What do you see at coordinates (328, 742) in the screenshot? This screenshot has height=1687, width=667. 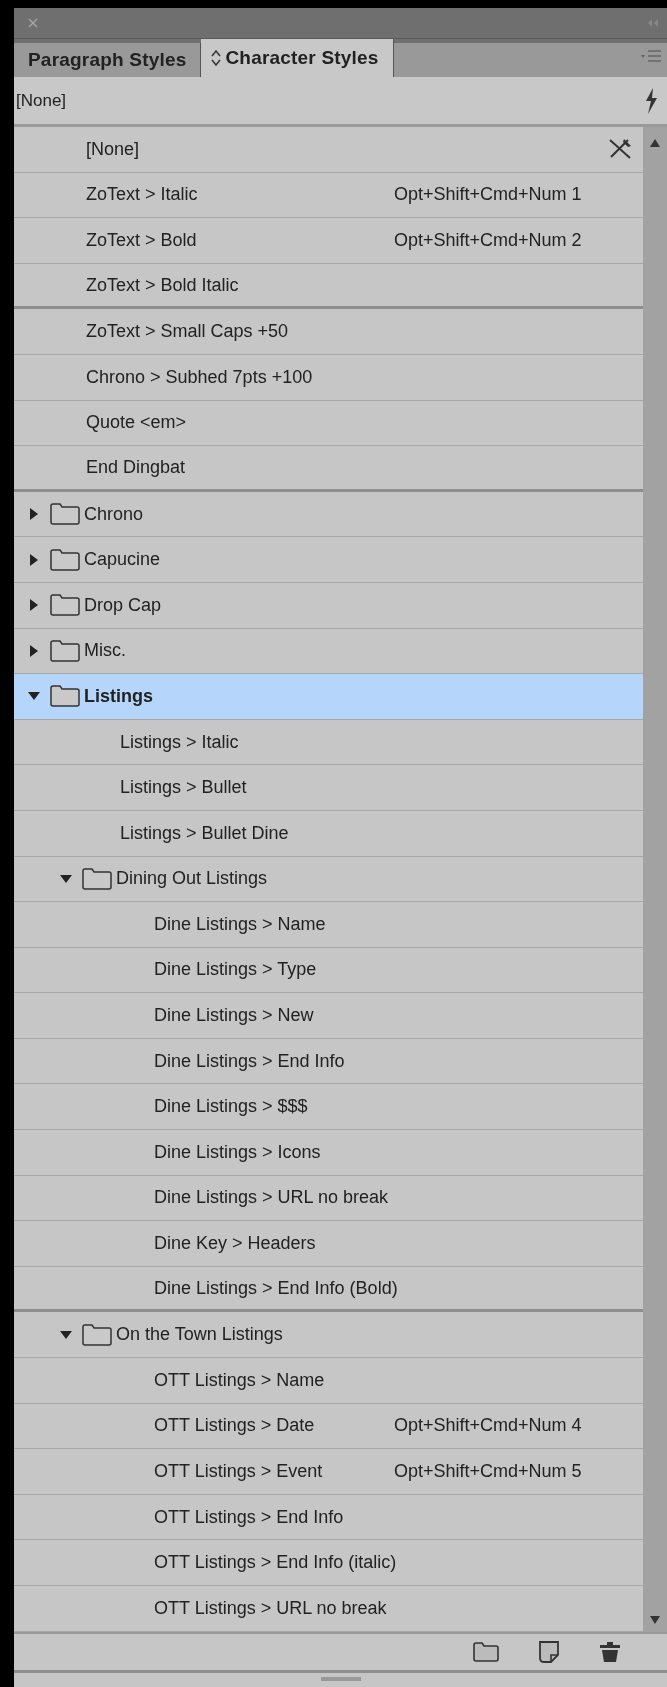 I see `style-list-item: Listings > Italic` at bounding box center [328, 742].